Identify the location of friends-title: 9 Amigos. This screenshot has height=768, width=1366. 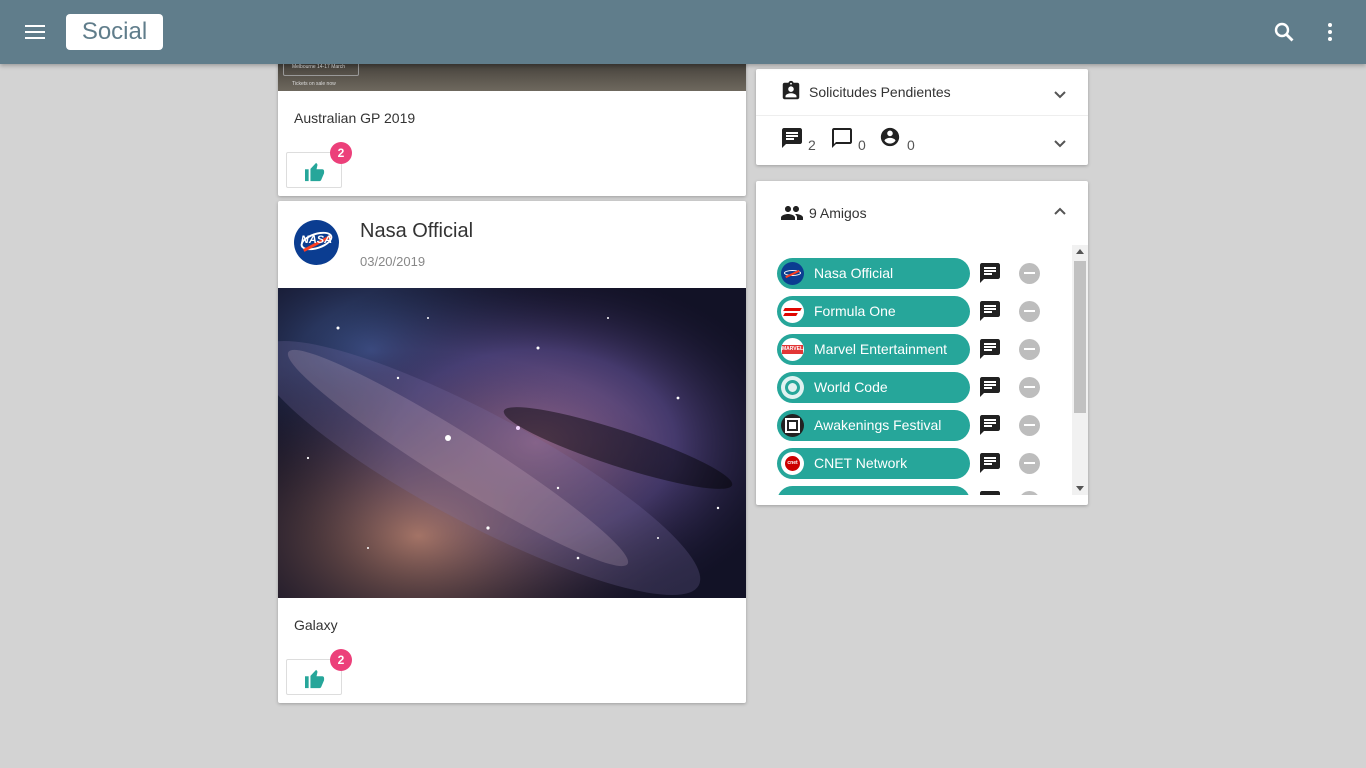
(838, 213).